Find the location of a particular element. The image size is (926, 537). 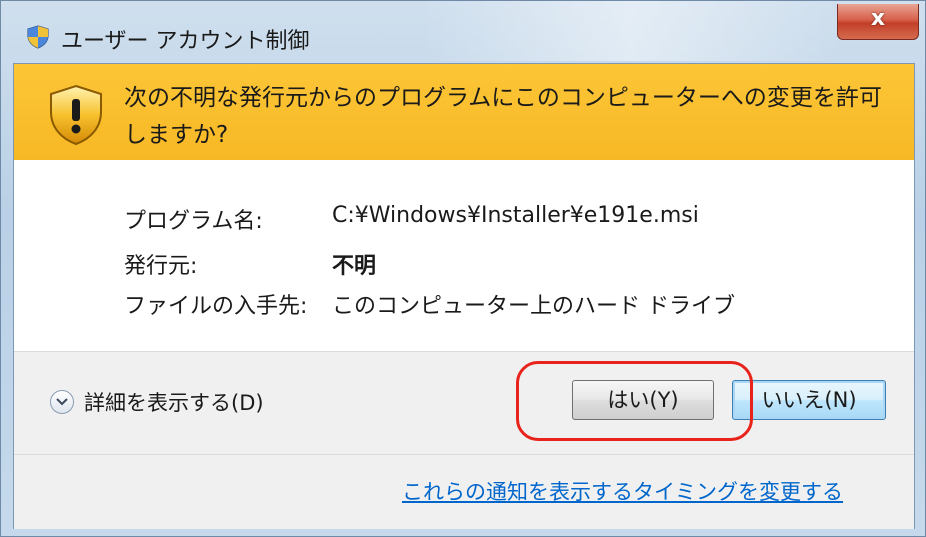

detail-value: 不明 is located at coordinates (354, 266).